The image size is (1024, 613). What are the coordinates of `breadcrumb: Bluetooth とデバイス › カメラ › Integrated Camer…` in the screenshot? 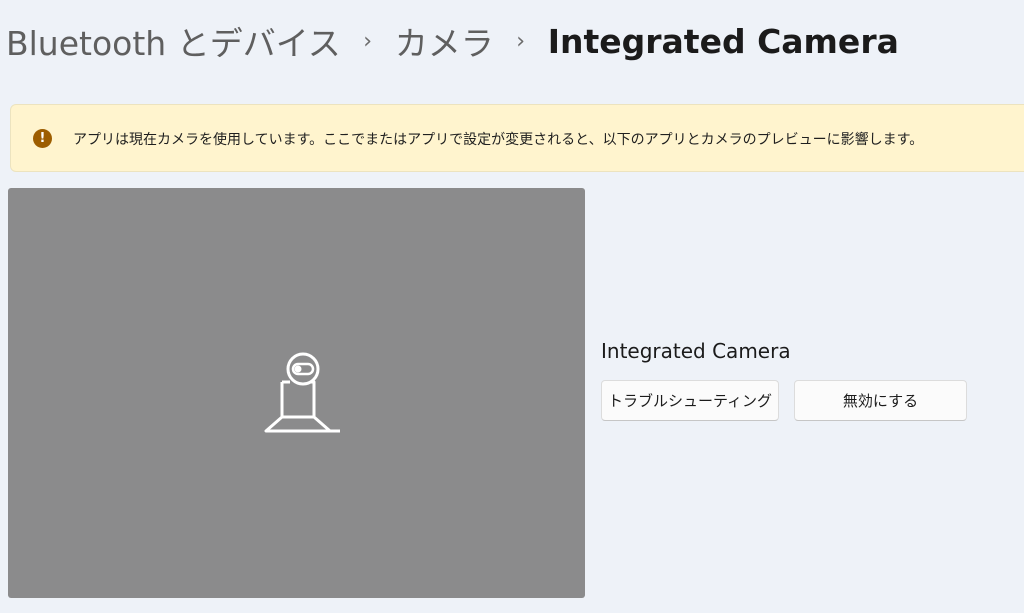 It's located at (452, 41).